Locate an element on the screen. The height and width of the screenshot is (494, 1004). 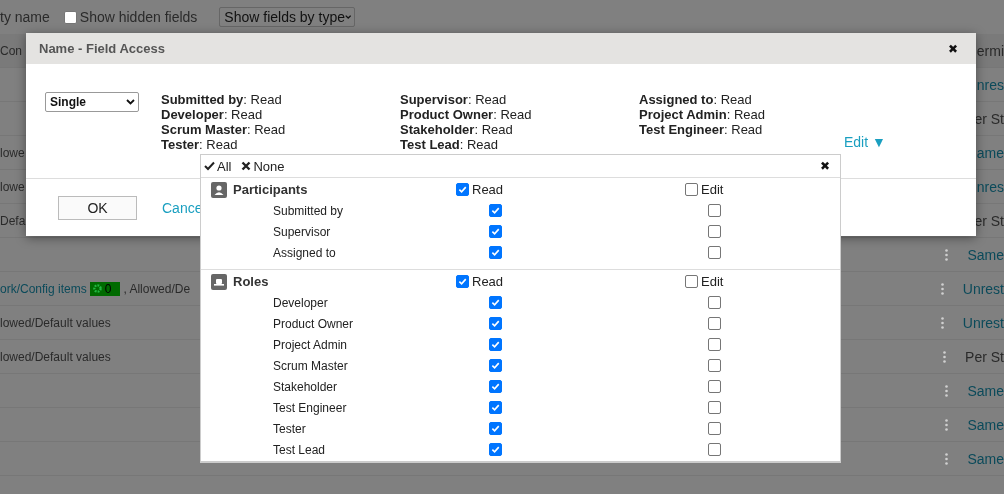
item-label: Developer is located at coordinates (300, 302).